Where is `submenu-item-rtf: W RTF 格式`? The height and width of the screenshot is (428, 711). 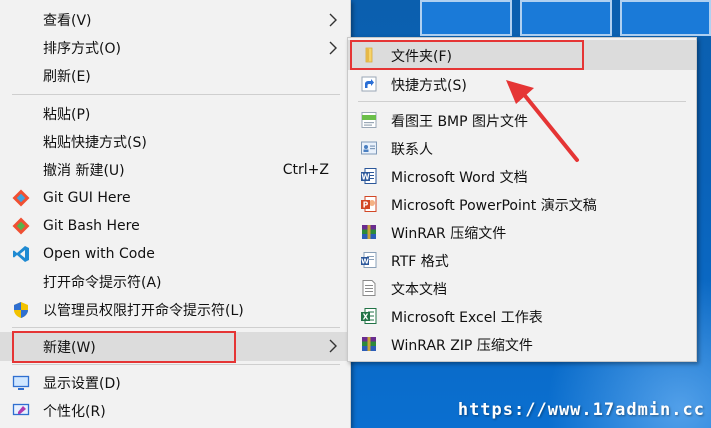 submenu-item-rtf: W RTF 格式 is located at coordinates (522, 260).